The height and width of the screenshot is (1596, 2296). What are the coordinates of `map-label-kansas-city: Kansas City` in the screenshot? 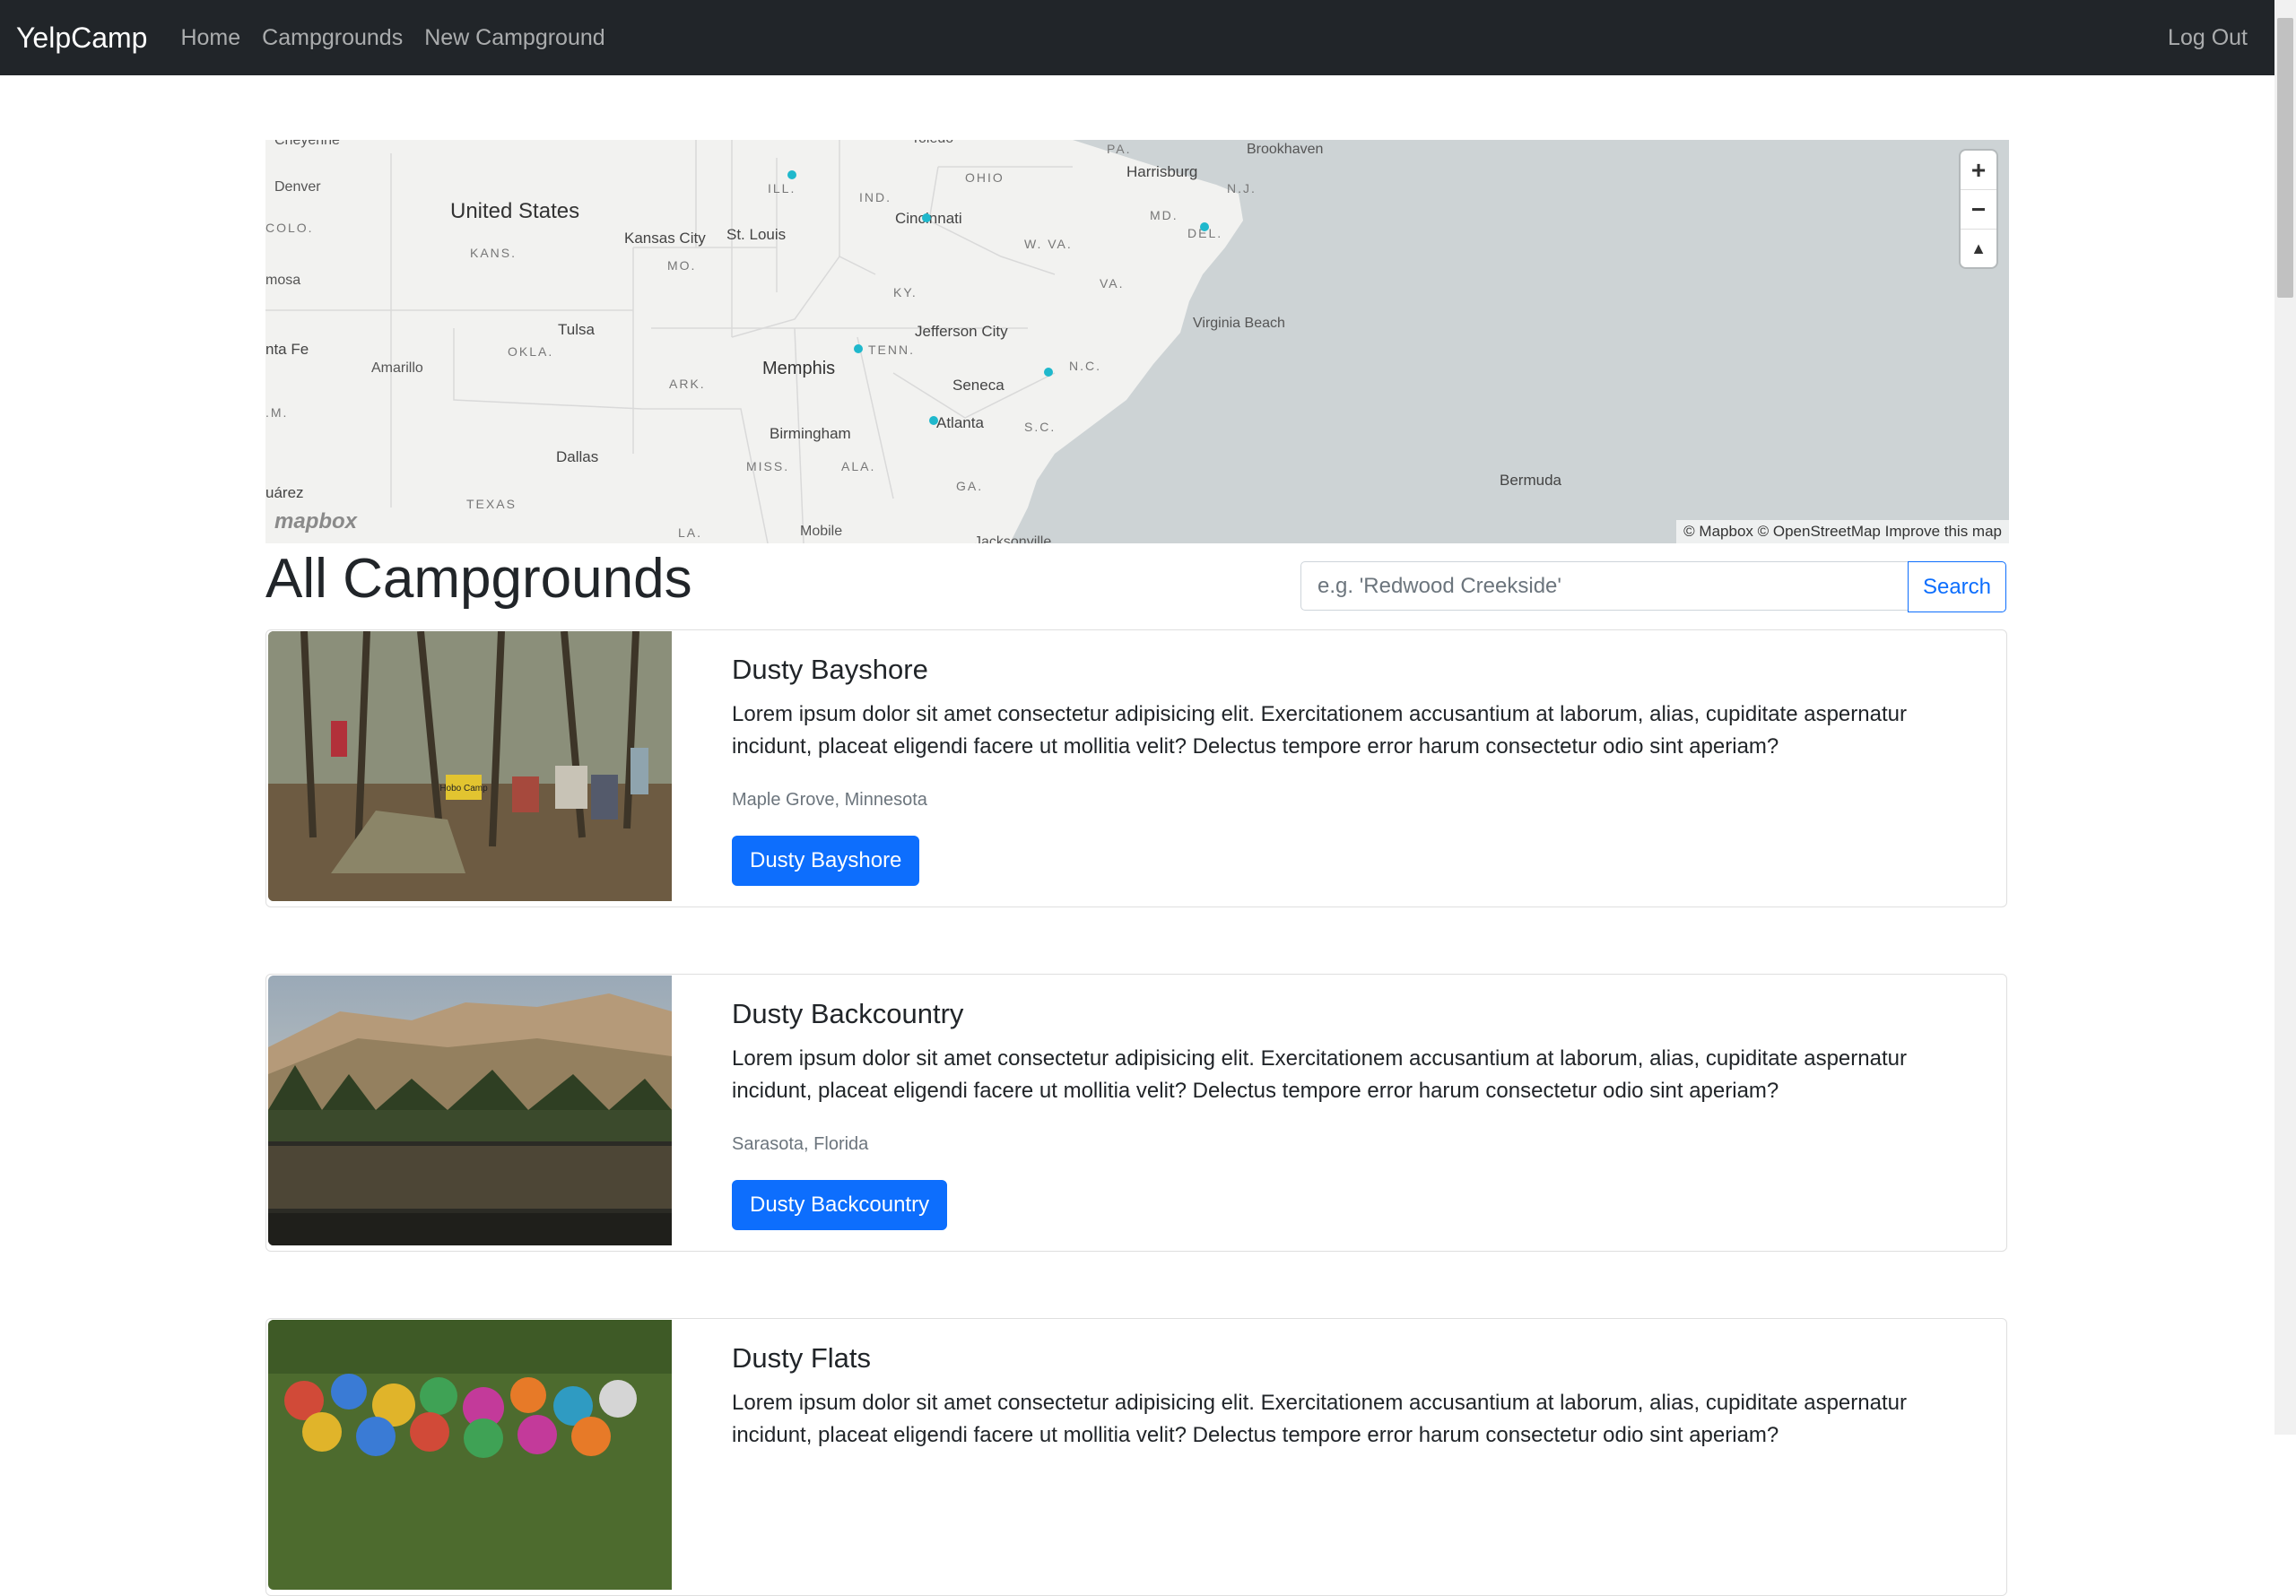 It's located at (665, 238).